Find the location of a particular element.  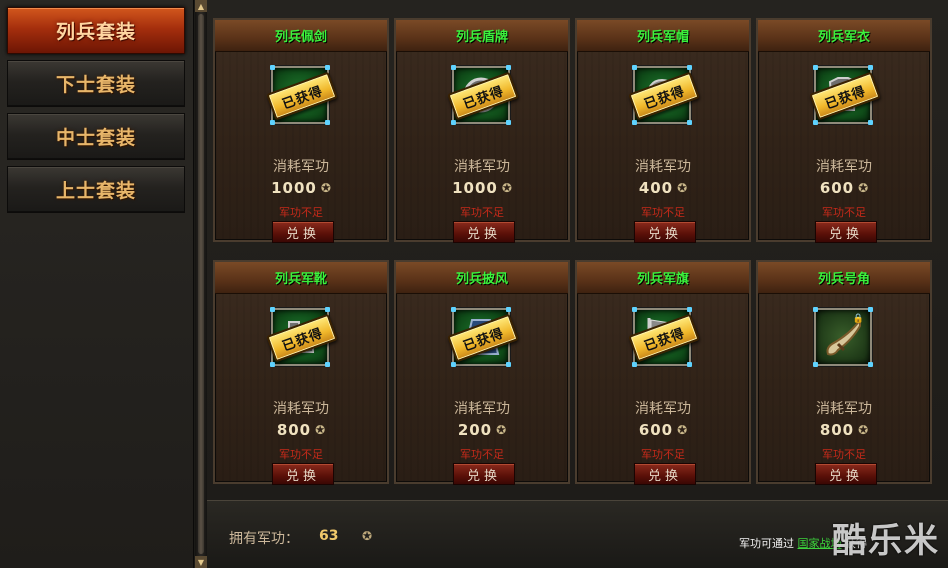

item-name: 列兵盾牌 is located at coordinates (481, 37).